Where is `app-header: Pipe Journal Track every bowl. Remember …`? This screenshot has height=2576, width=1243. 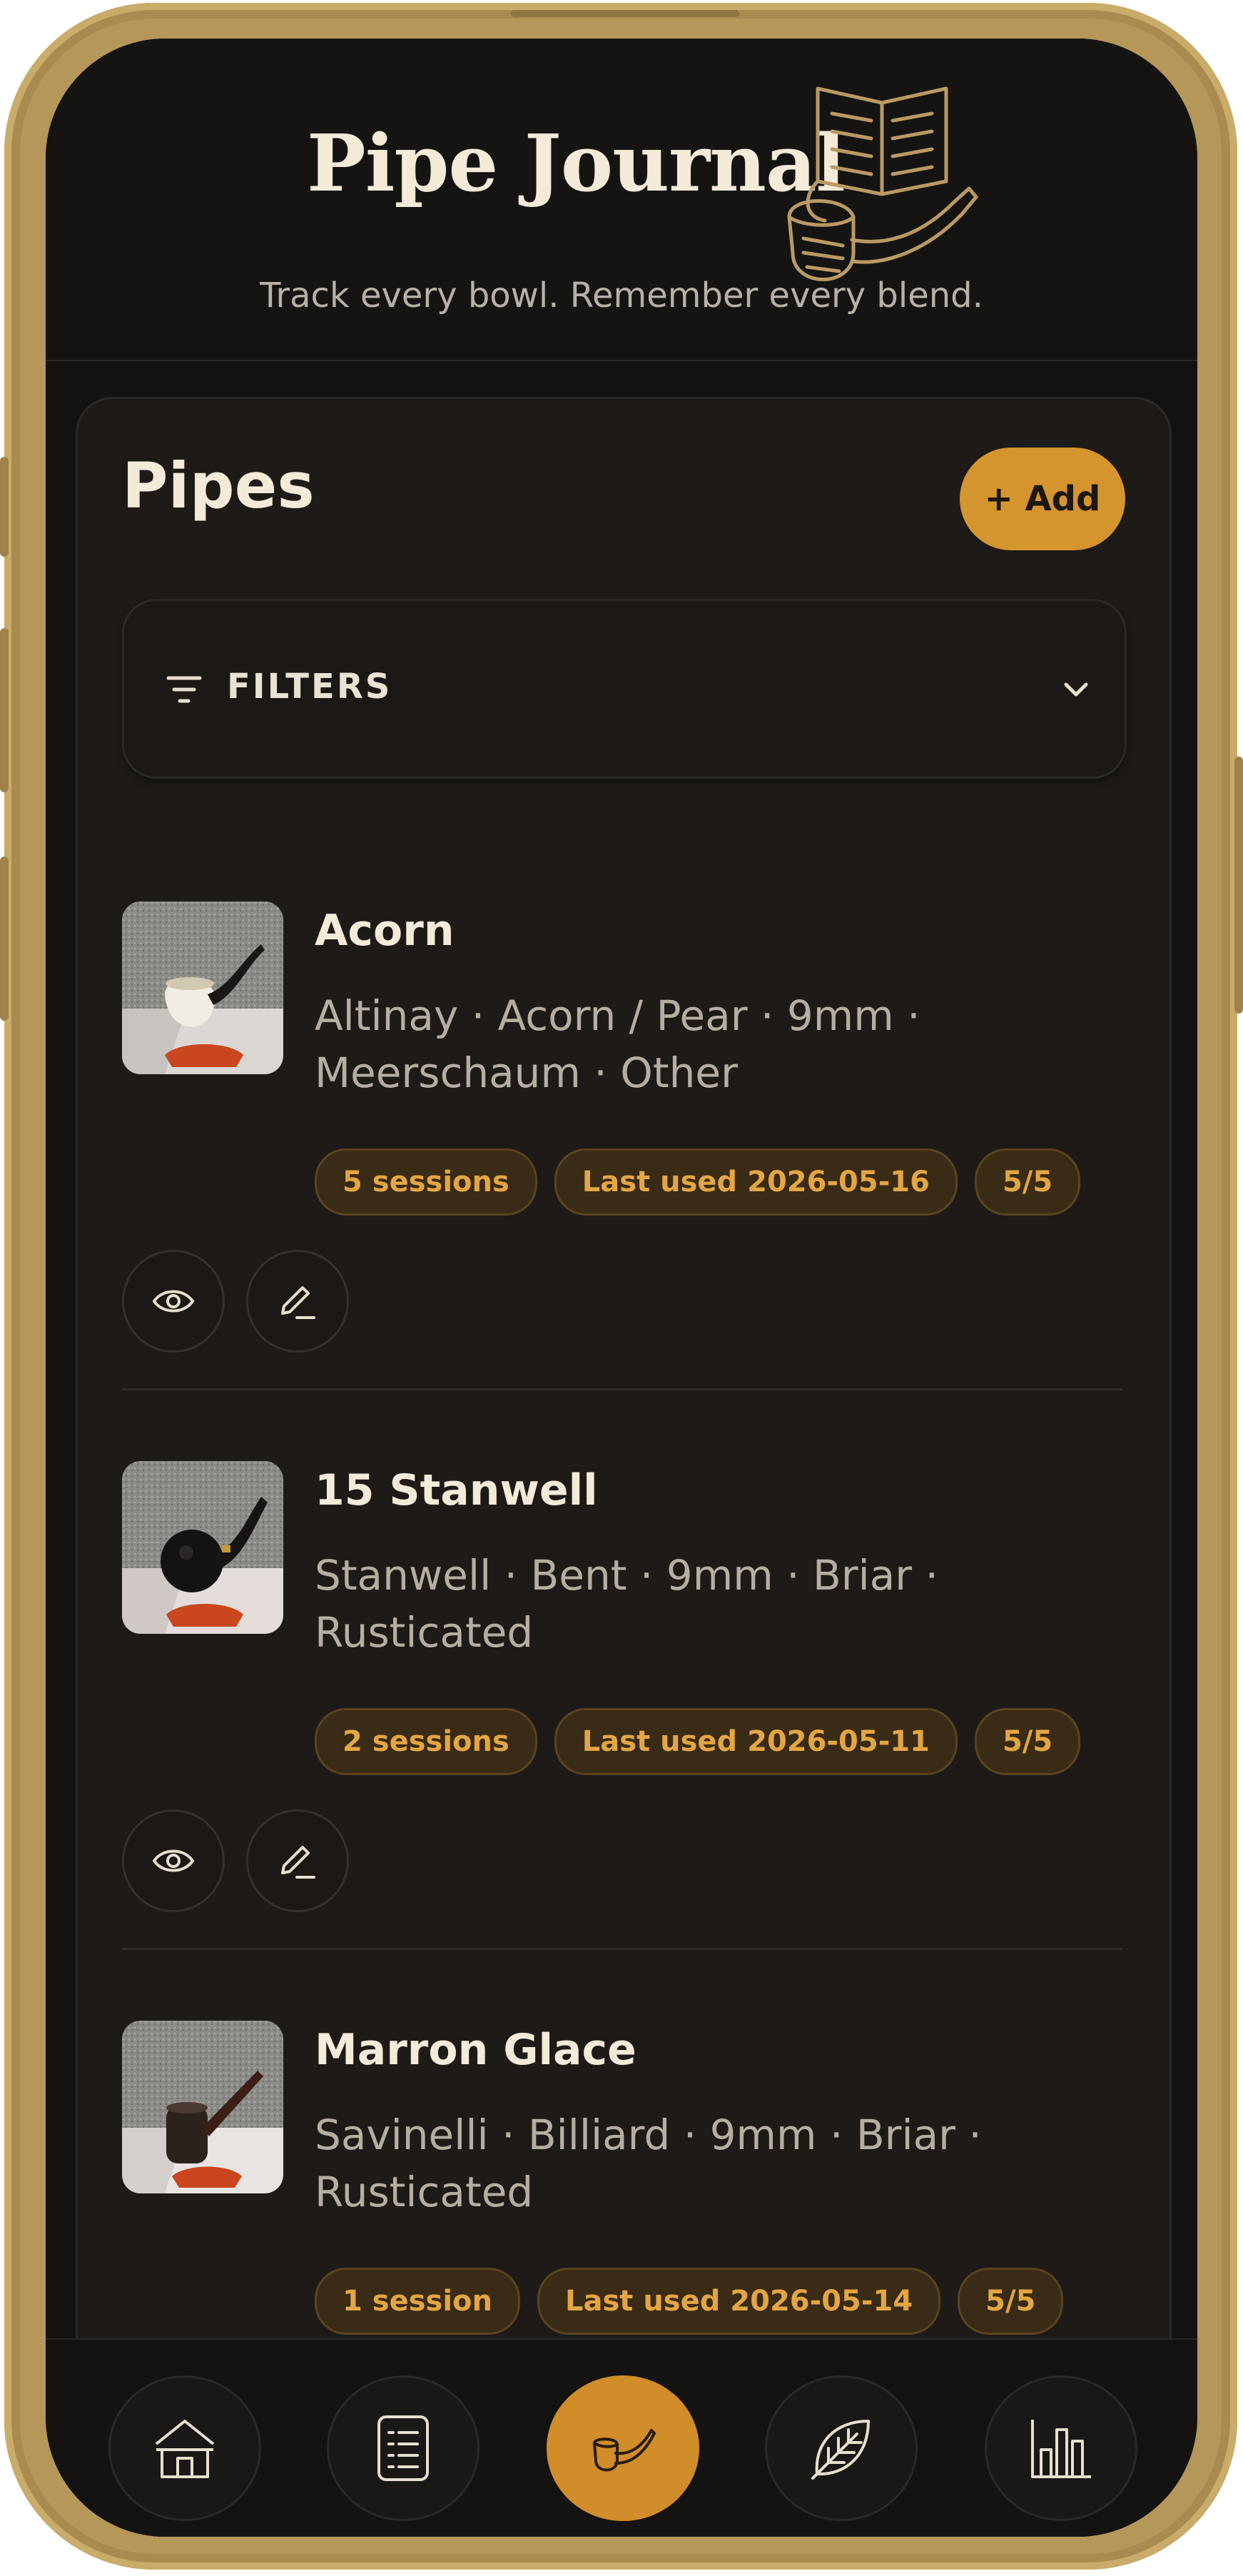 app-header: Pipe Journal Track every bowl. Remember … is located at coordinates (621, 200).